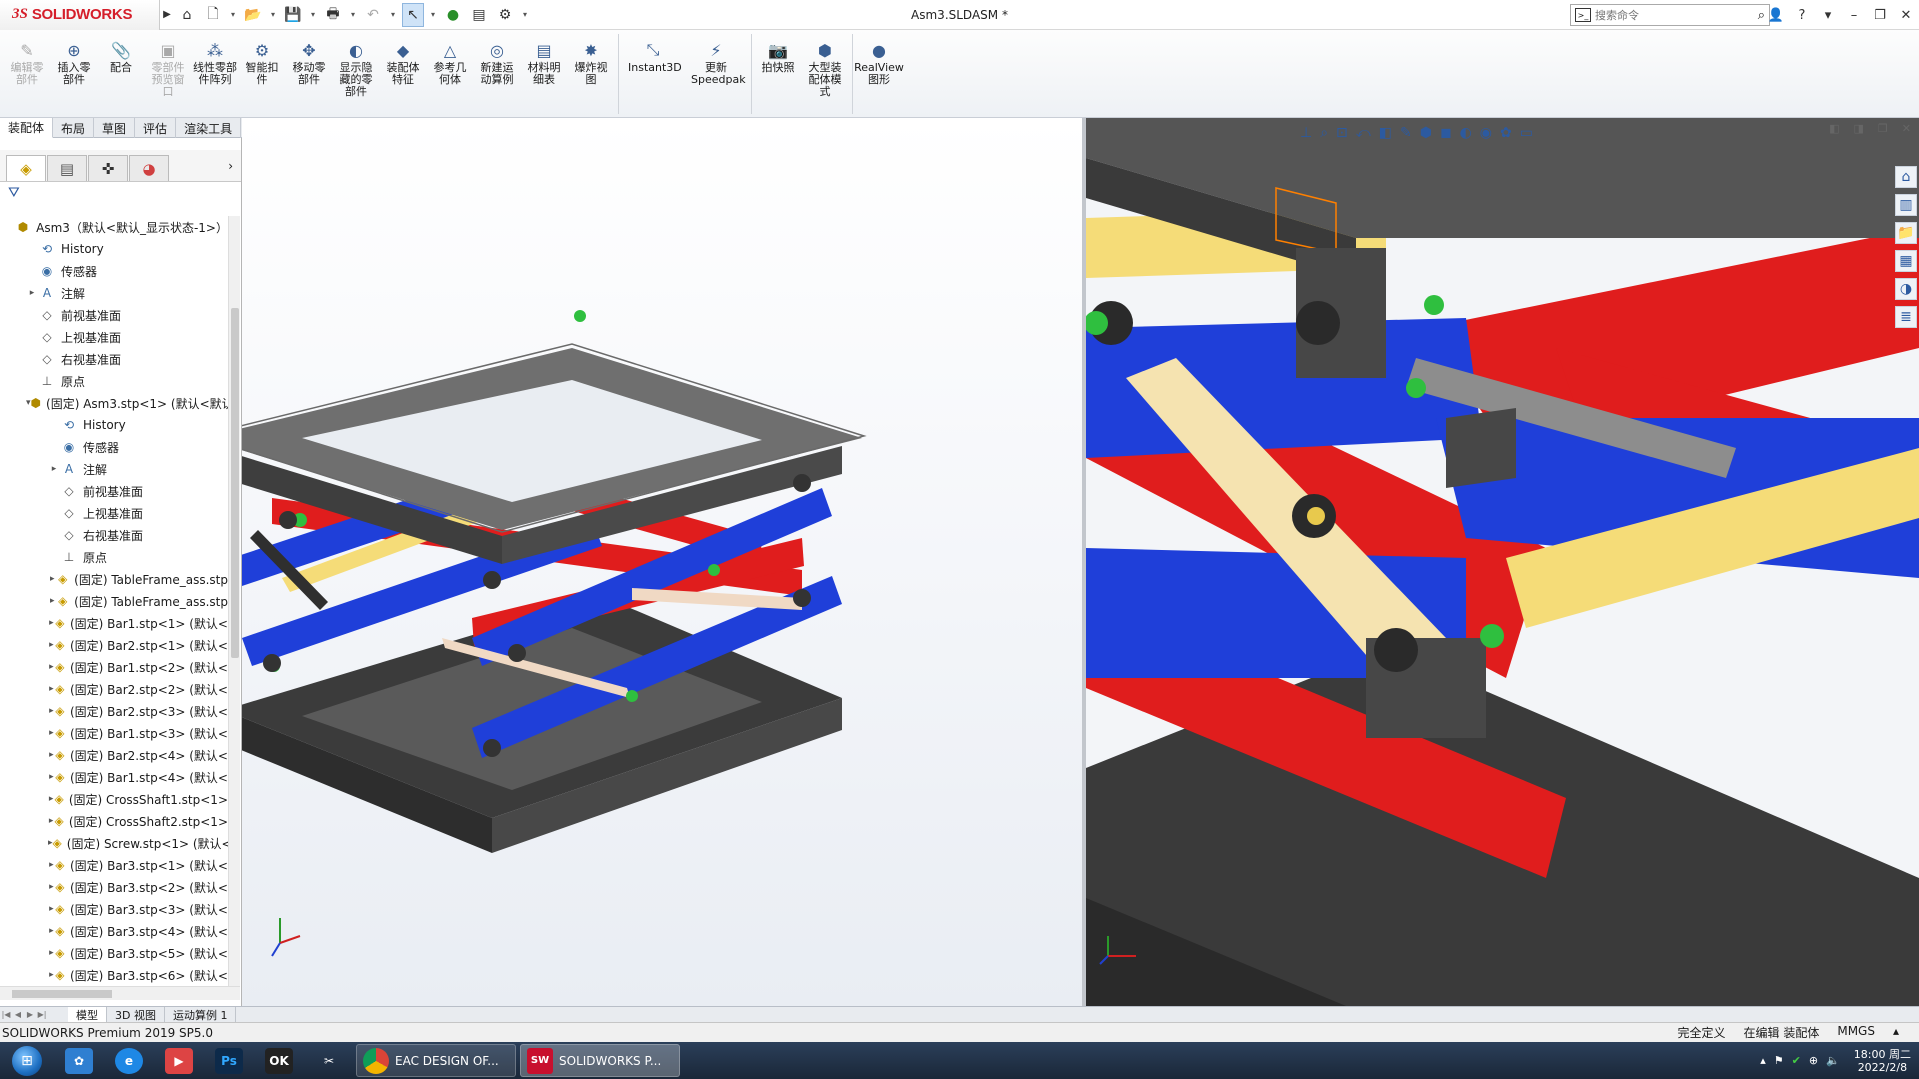 The image size is (1919, 1079). I want to click on previous-view-icon: ⤺, so click(1363, 133).